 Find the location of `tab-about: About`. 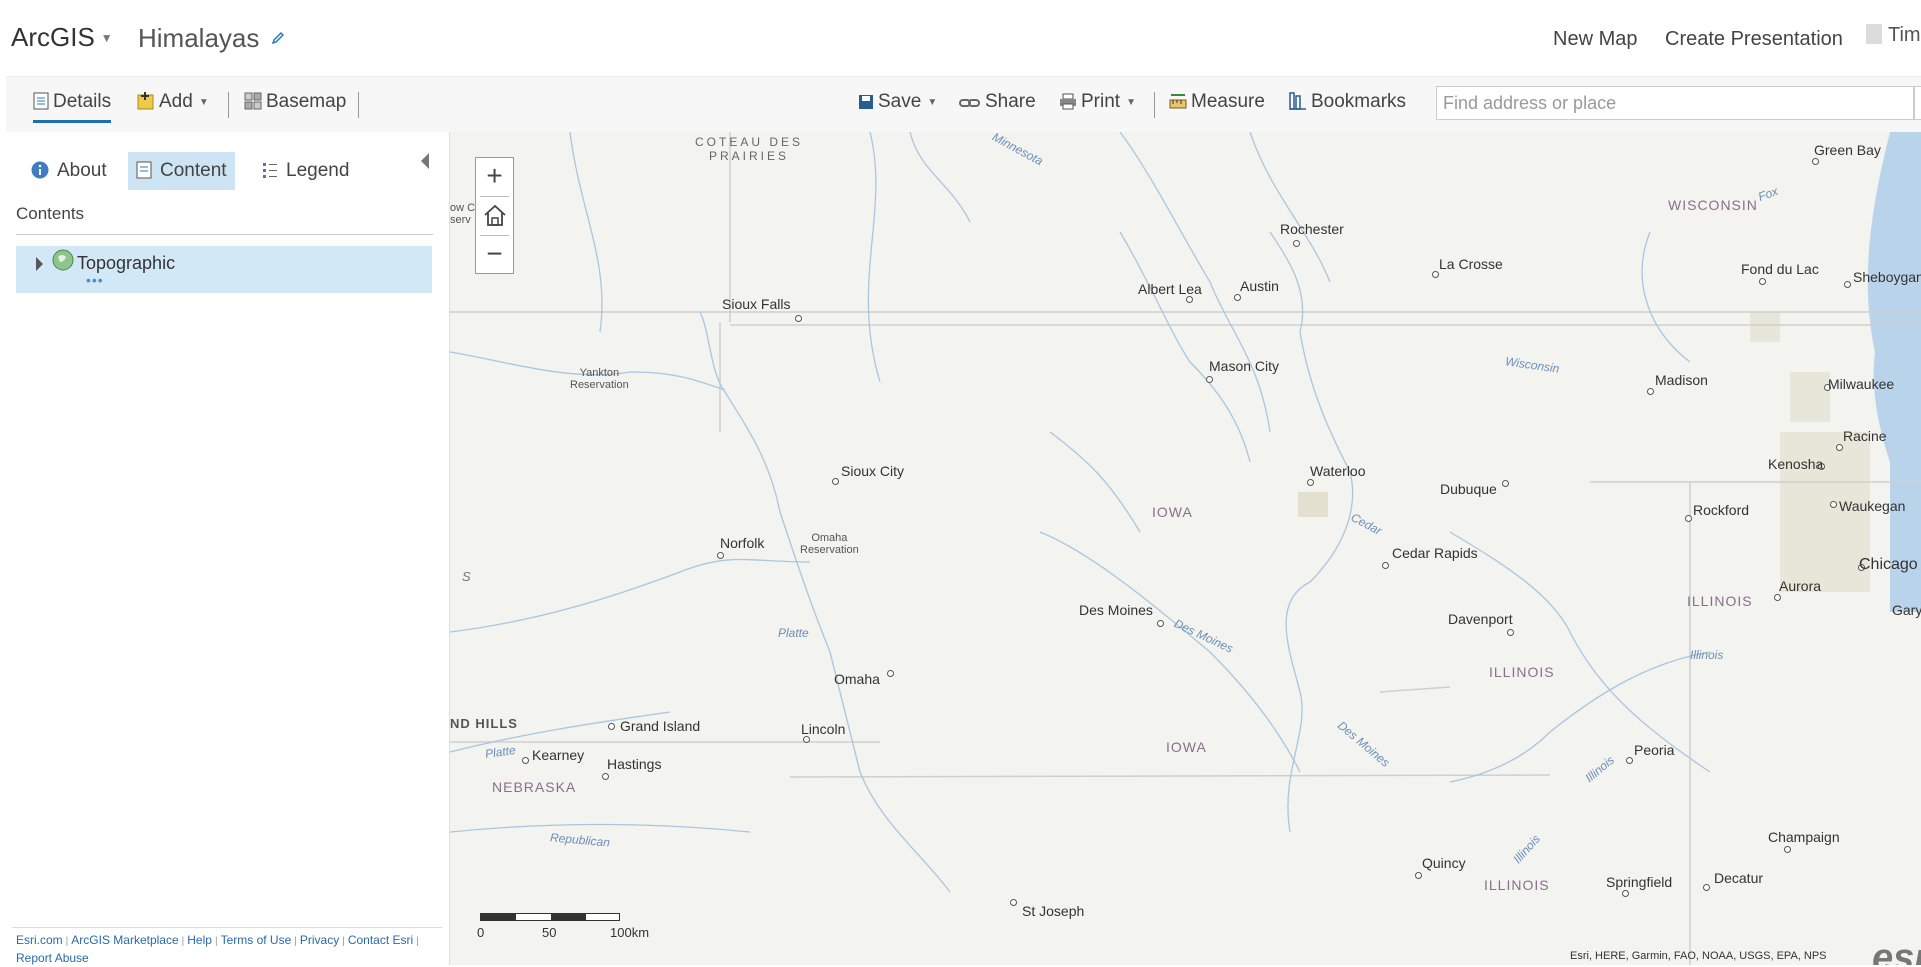

tab-about: About is located at coordinates (69, 171).